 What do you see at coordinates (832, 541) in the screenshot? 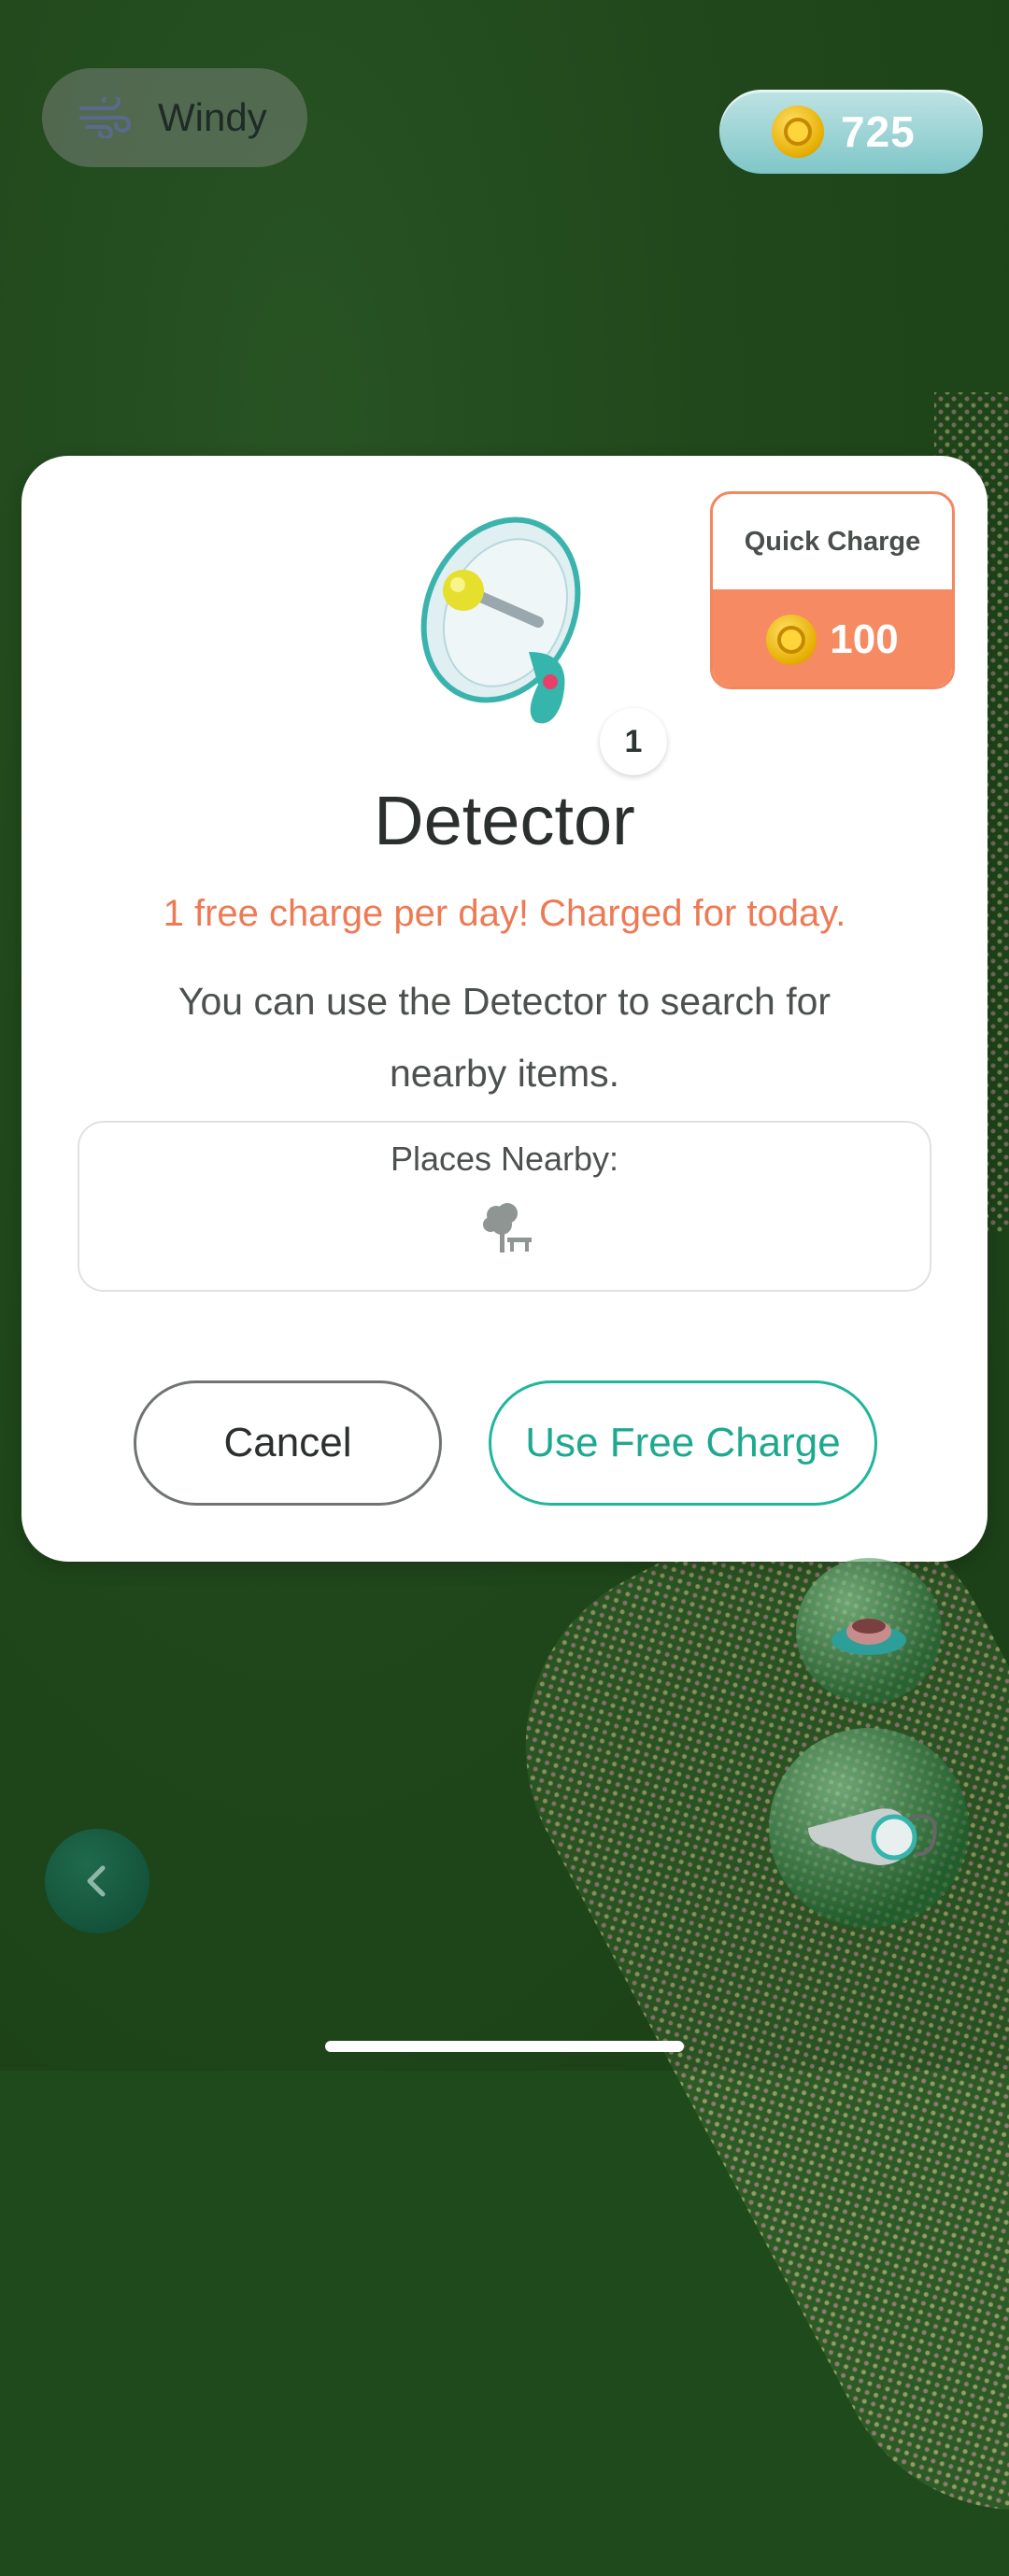
I see `quick-charge-label: Quick Charge` at bounding box center [832, 541].